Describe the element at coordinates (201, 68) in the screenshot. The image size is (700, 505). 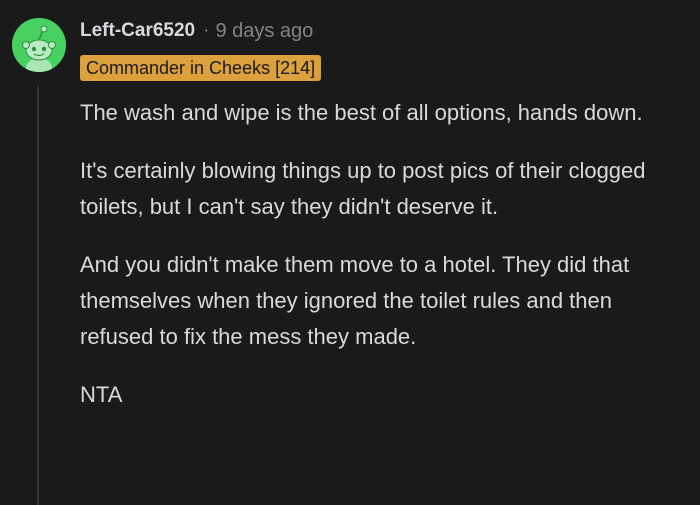
I see `user-flair: Commander in Cheeks [214]` at that location.